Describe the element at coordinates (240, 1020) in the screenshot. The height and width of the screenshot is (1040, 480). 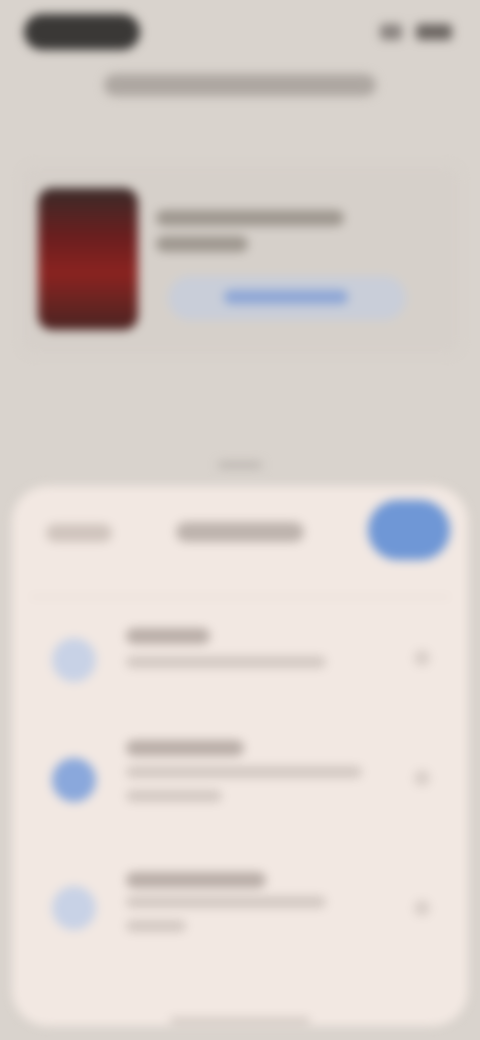
I see `home-indicator` at that location.